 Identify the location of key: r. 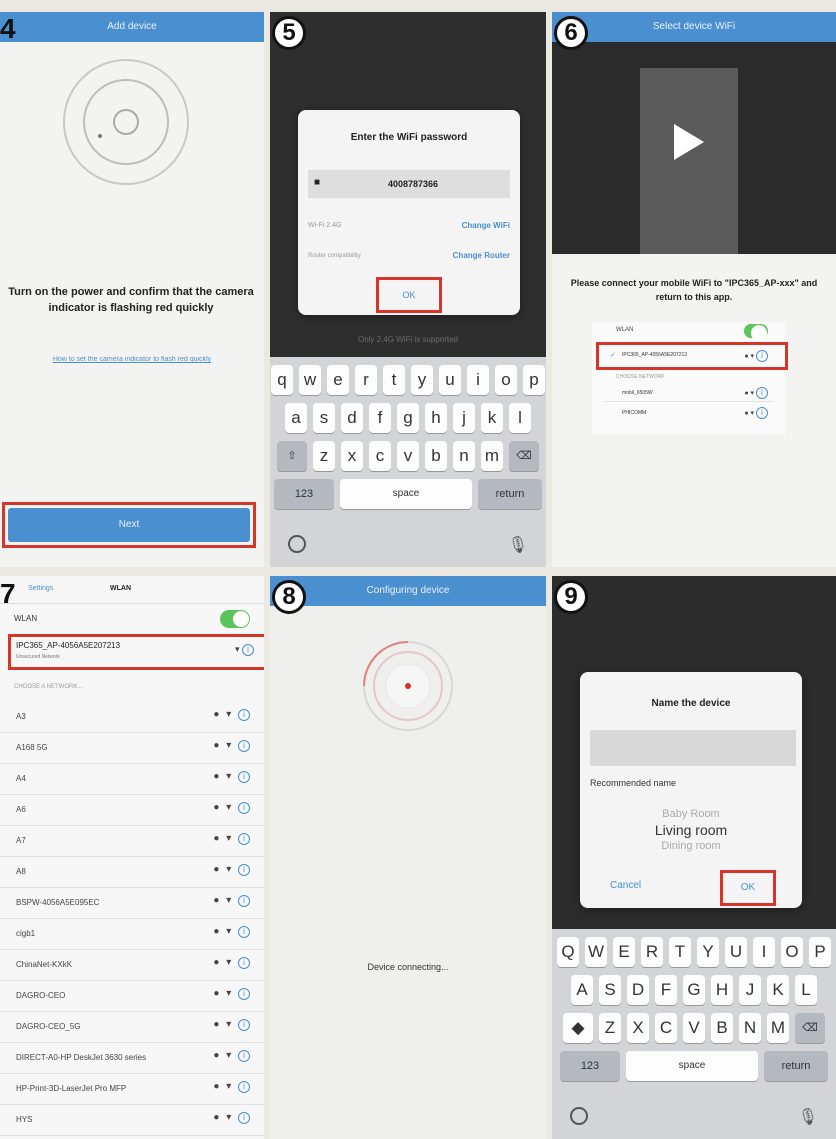
(366, 380).